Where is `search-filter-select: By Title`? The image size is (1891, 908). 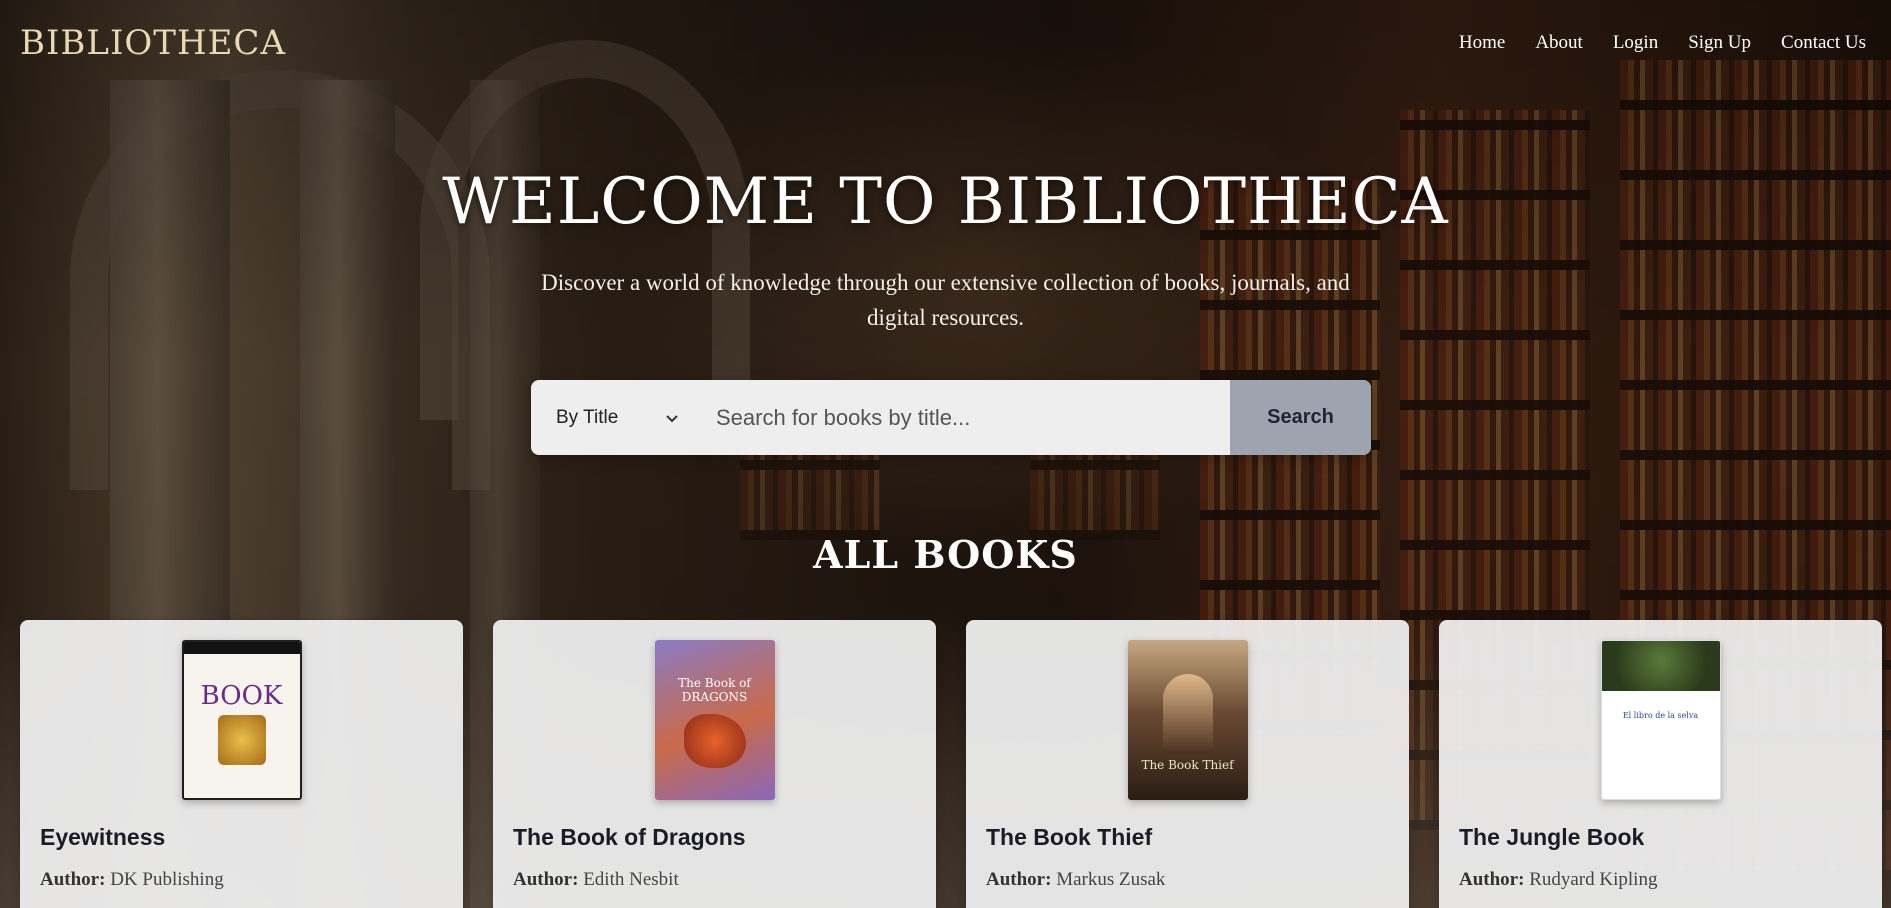 search-filter-select: By Title is located at coordinates (613, 417).